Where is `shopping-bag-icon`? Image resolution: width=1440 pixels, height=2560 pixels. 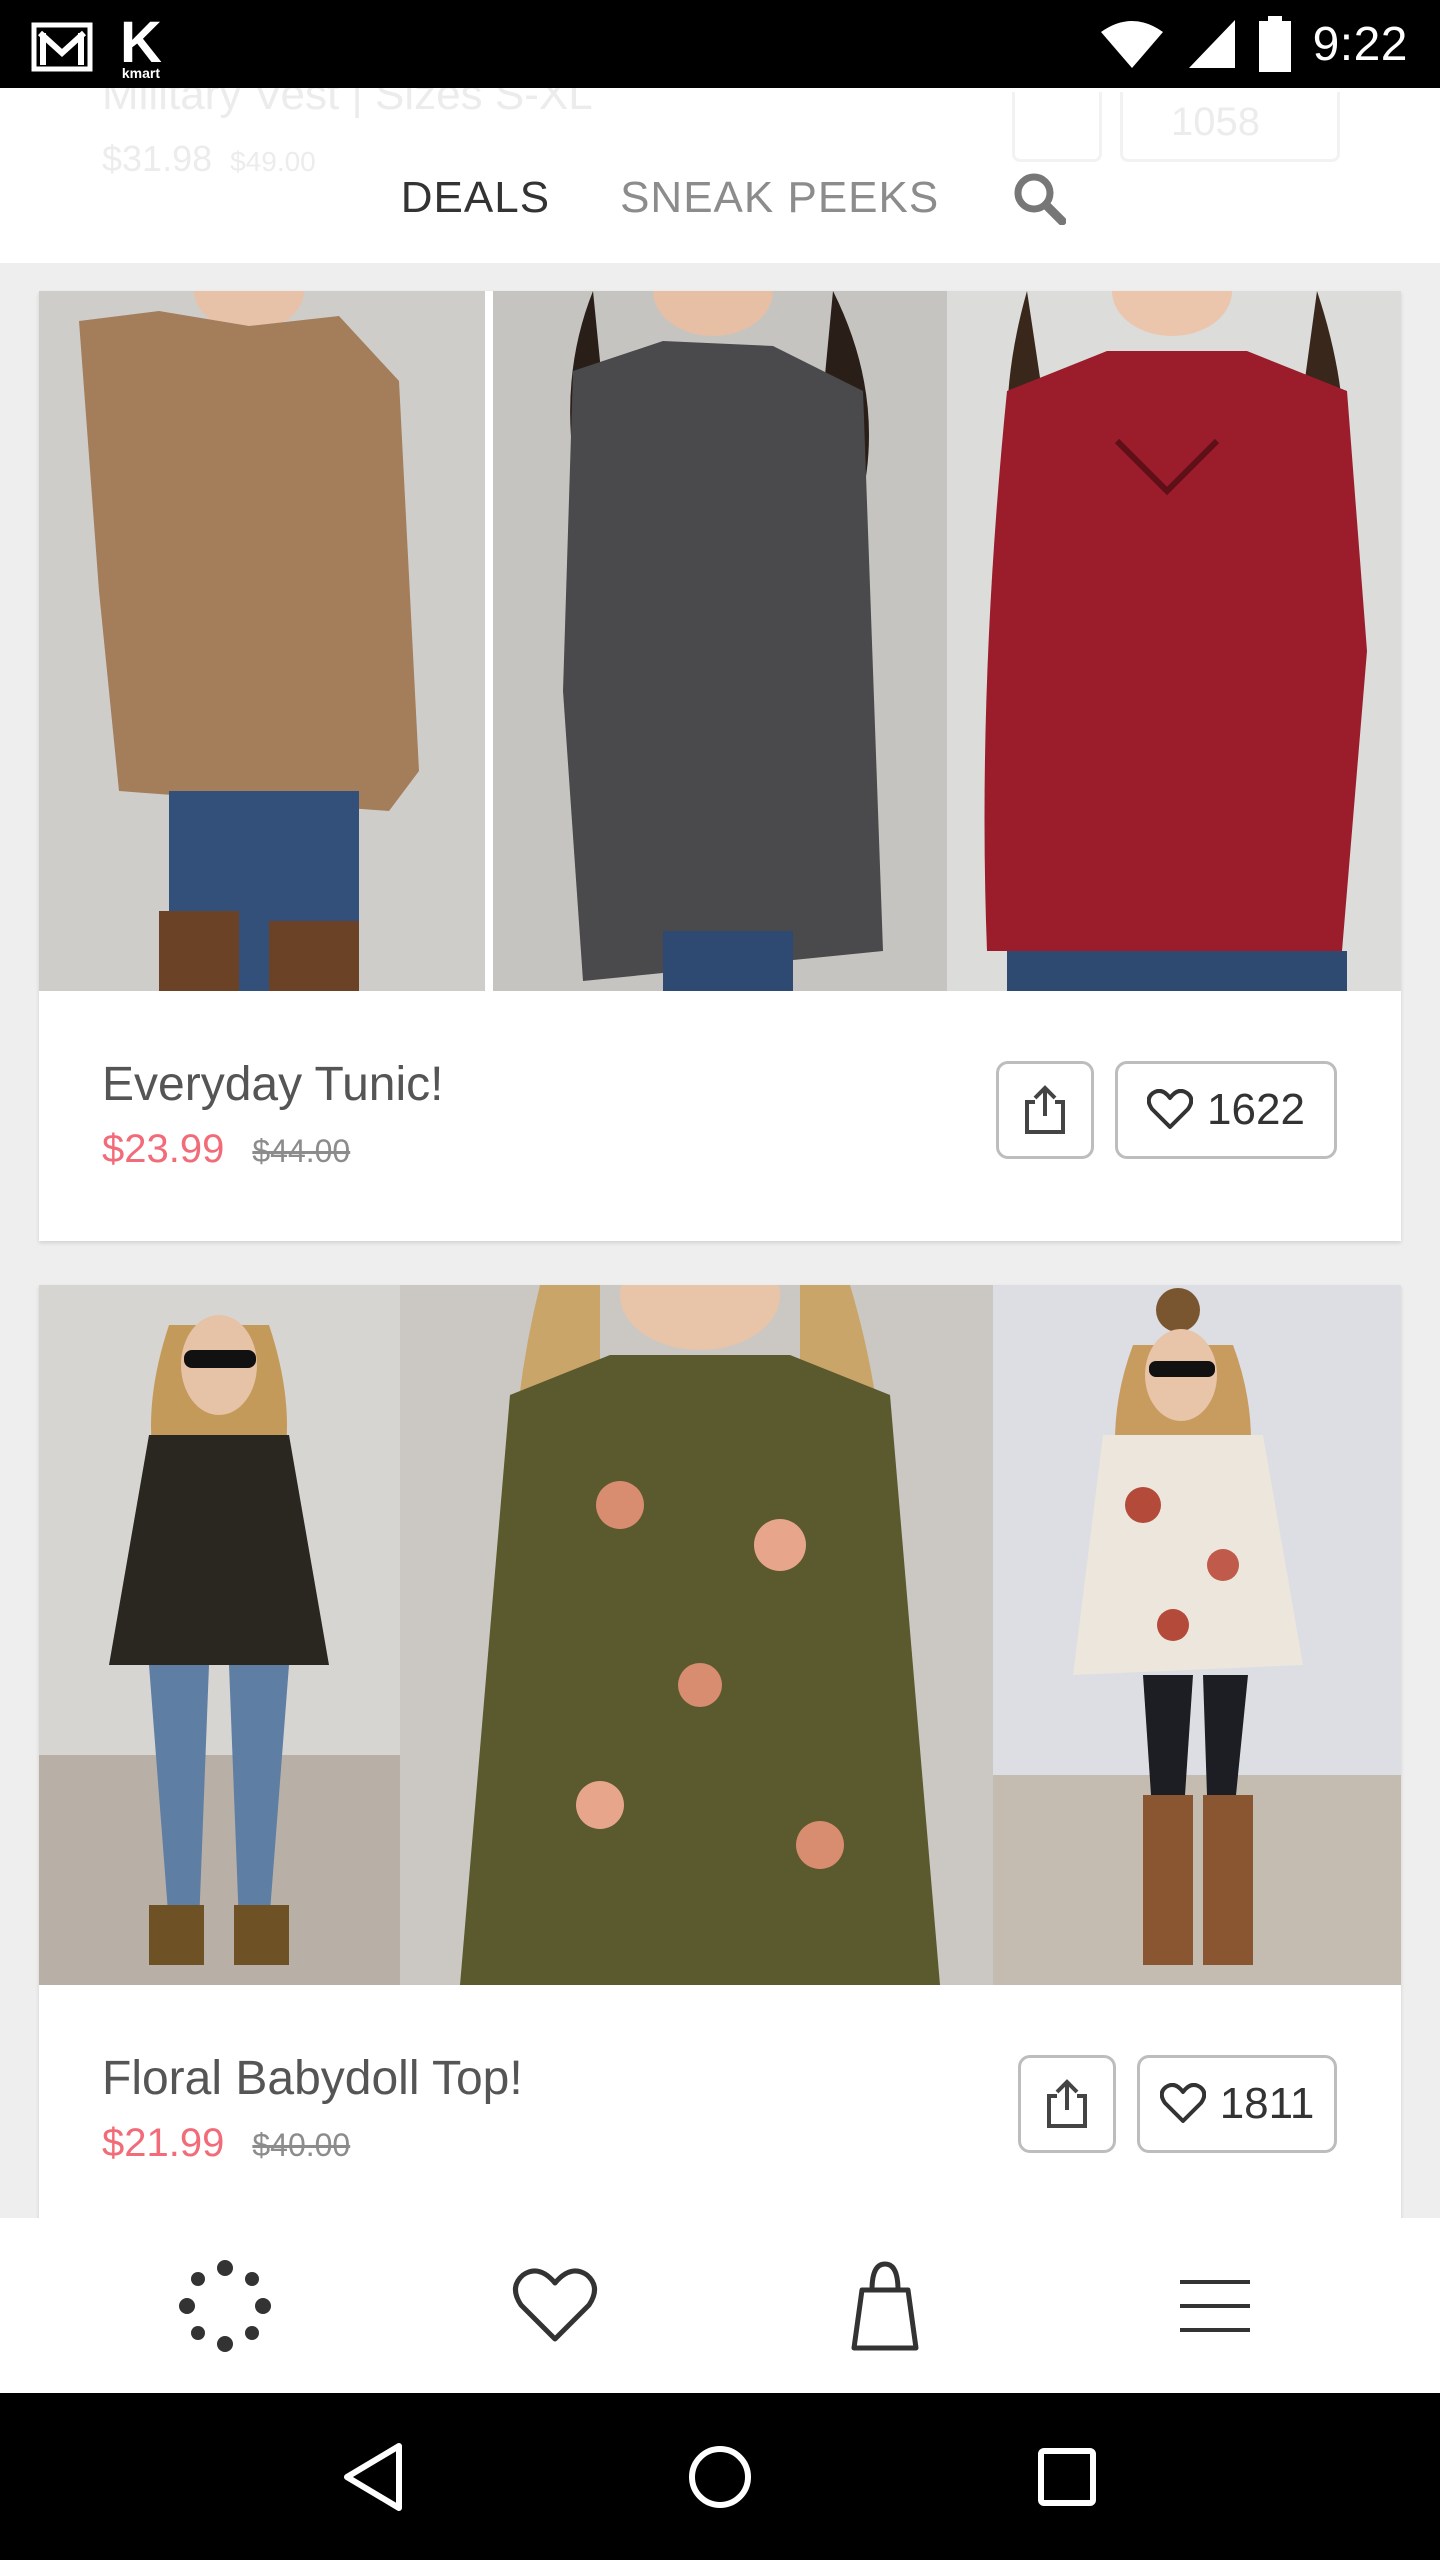
shopping-bag-icon is located at coordinates (885, 2305).